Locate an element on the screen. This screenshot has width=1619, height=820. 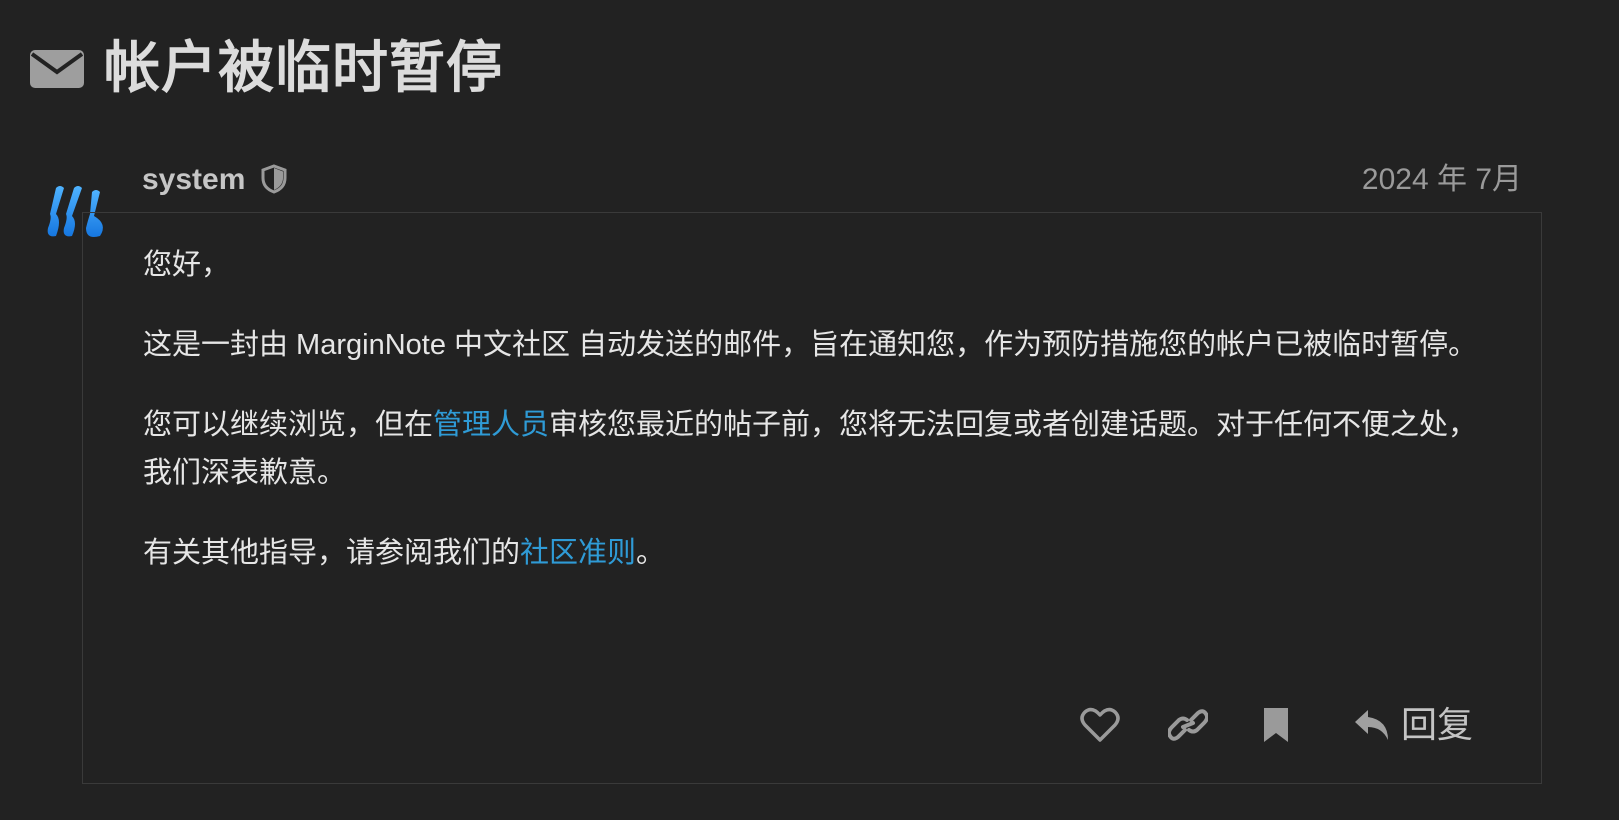
reply-button: 回复 is located at coordinates (1418, 725).